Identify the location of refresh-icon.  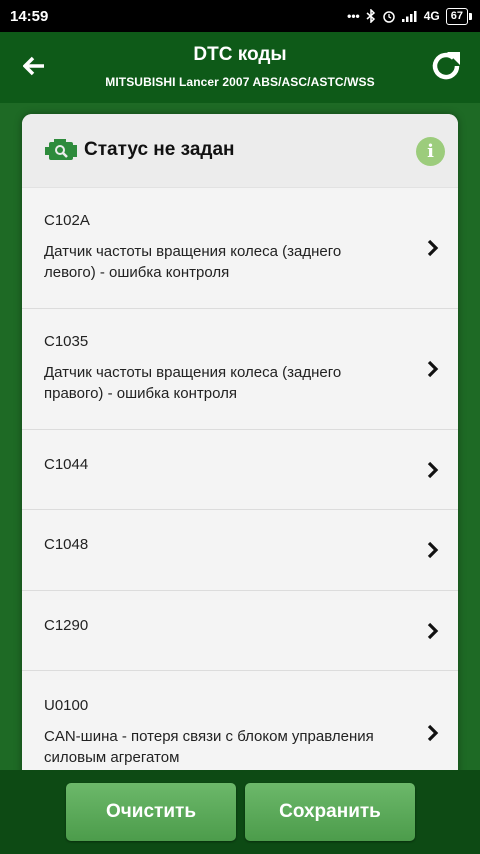
(446, 66).